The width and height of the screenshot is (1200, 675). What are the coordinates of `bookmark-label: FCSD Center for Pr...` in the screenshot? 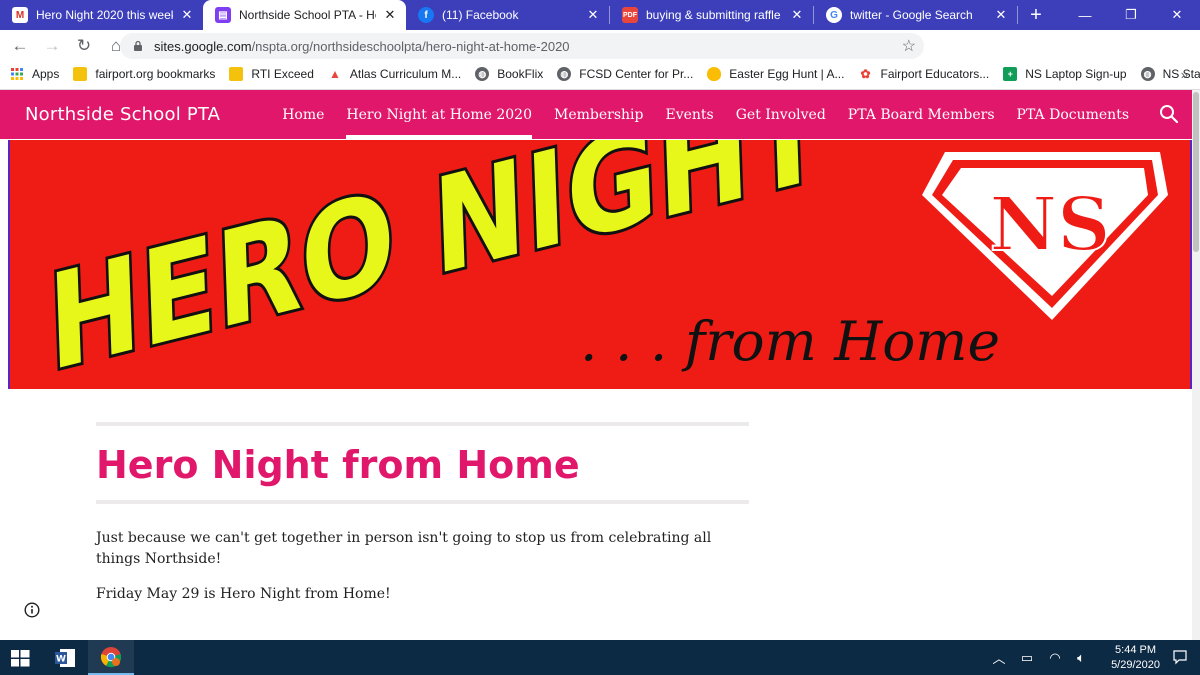 It's located at (636, 74).